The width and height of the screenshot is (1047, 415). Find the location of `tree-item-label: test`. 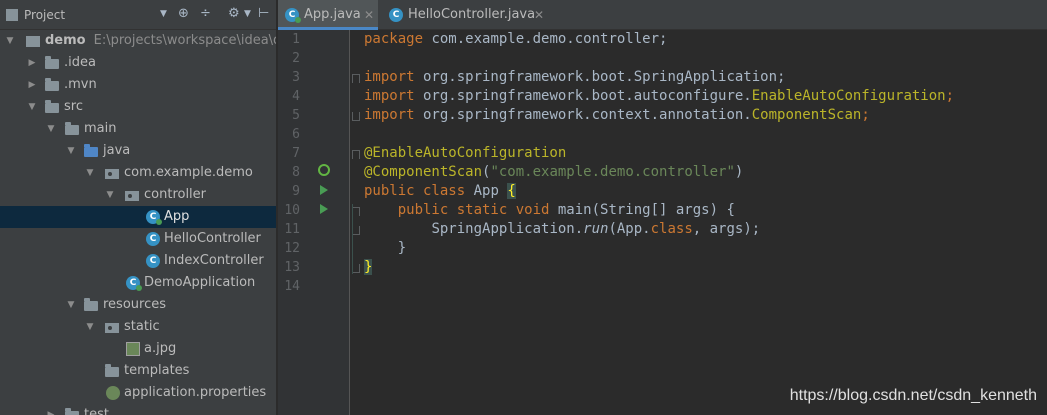

tree-item-label: test is located at coordinates (96, 411).